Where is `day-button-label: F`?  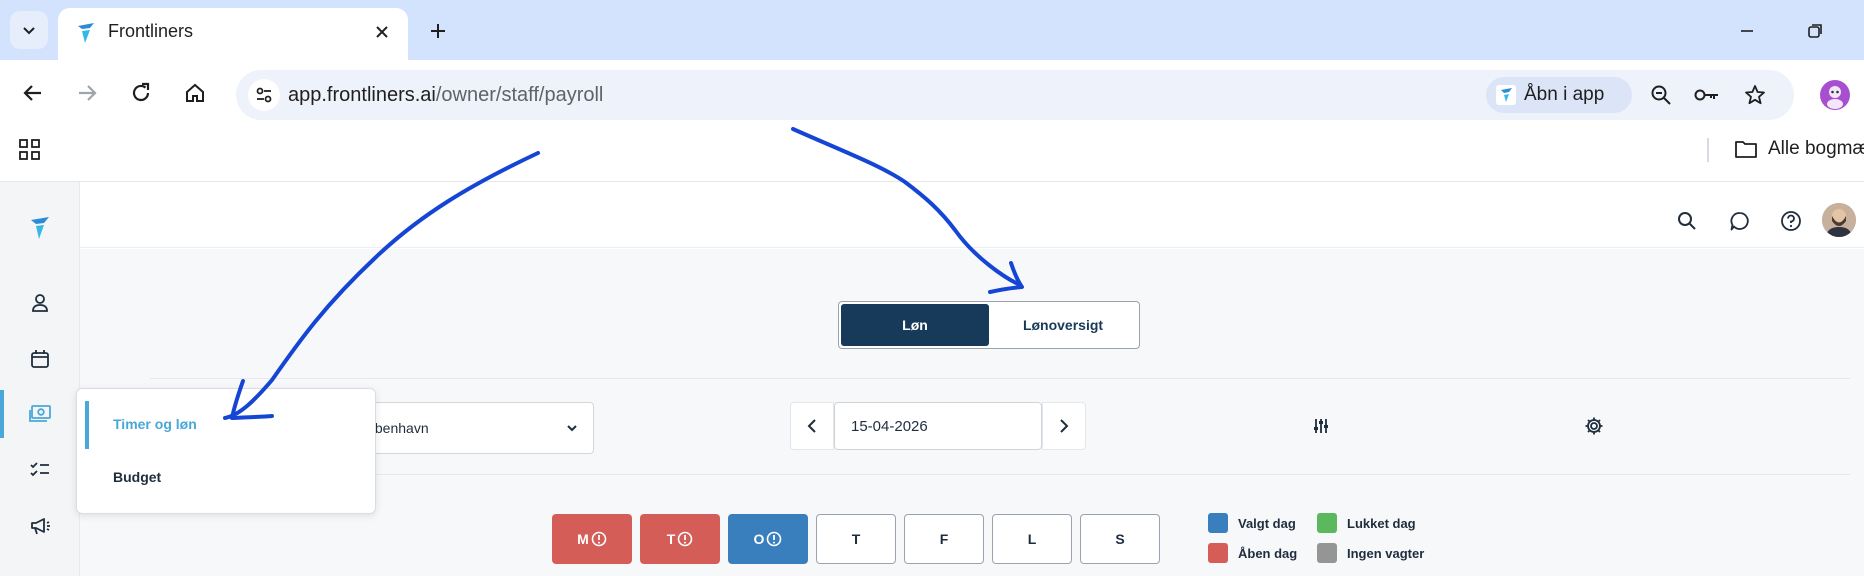 day-button-label: F is located at coordinates (944, 539).